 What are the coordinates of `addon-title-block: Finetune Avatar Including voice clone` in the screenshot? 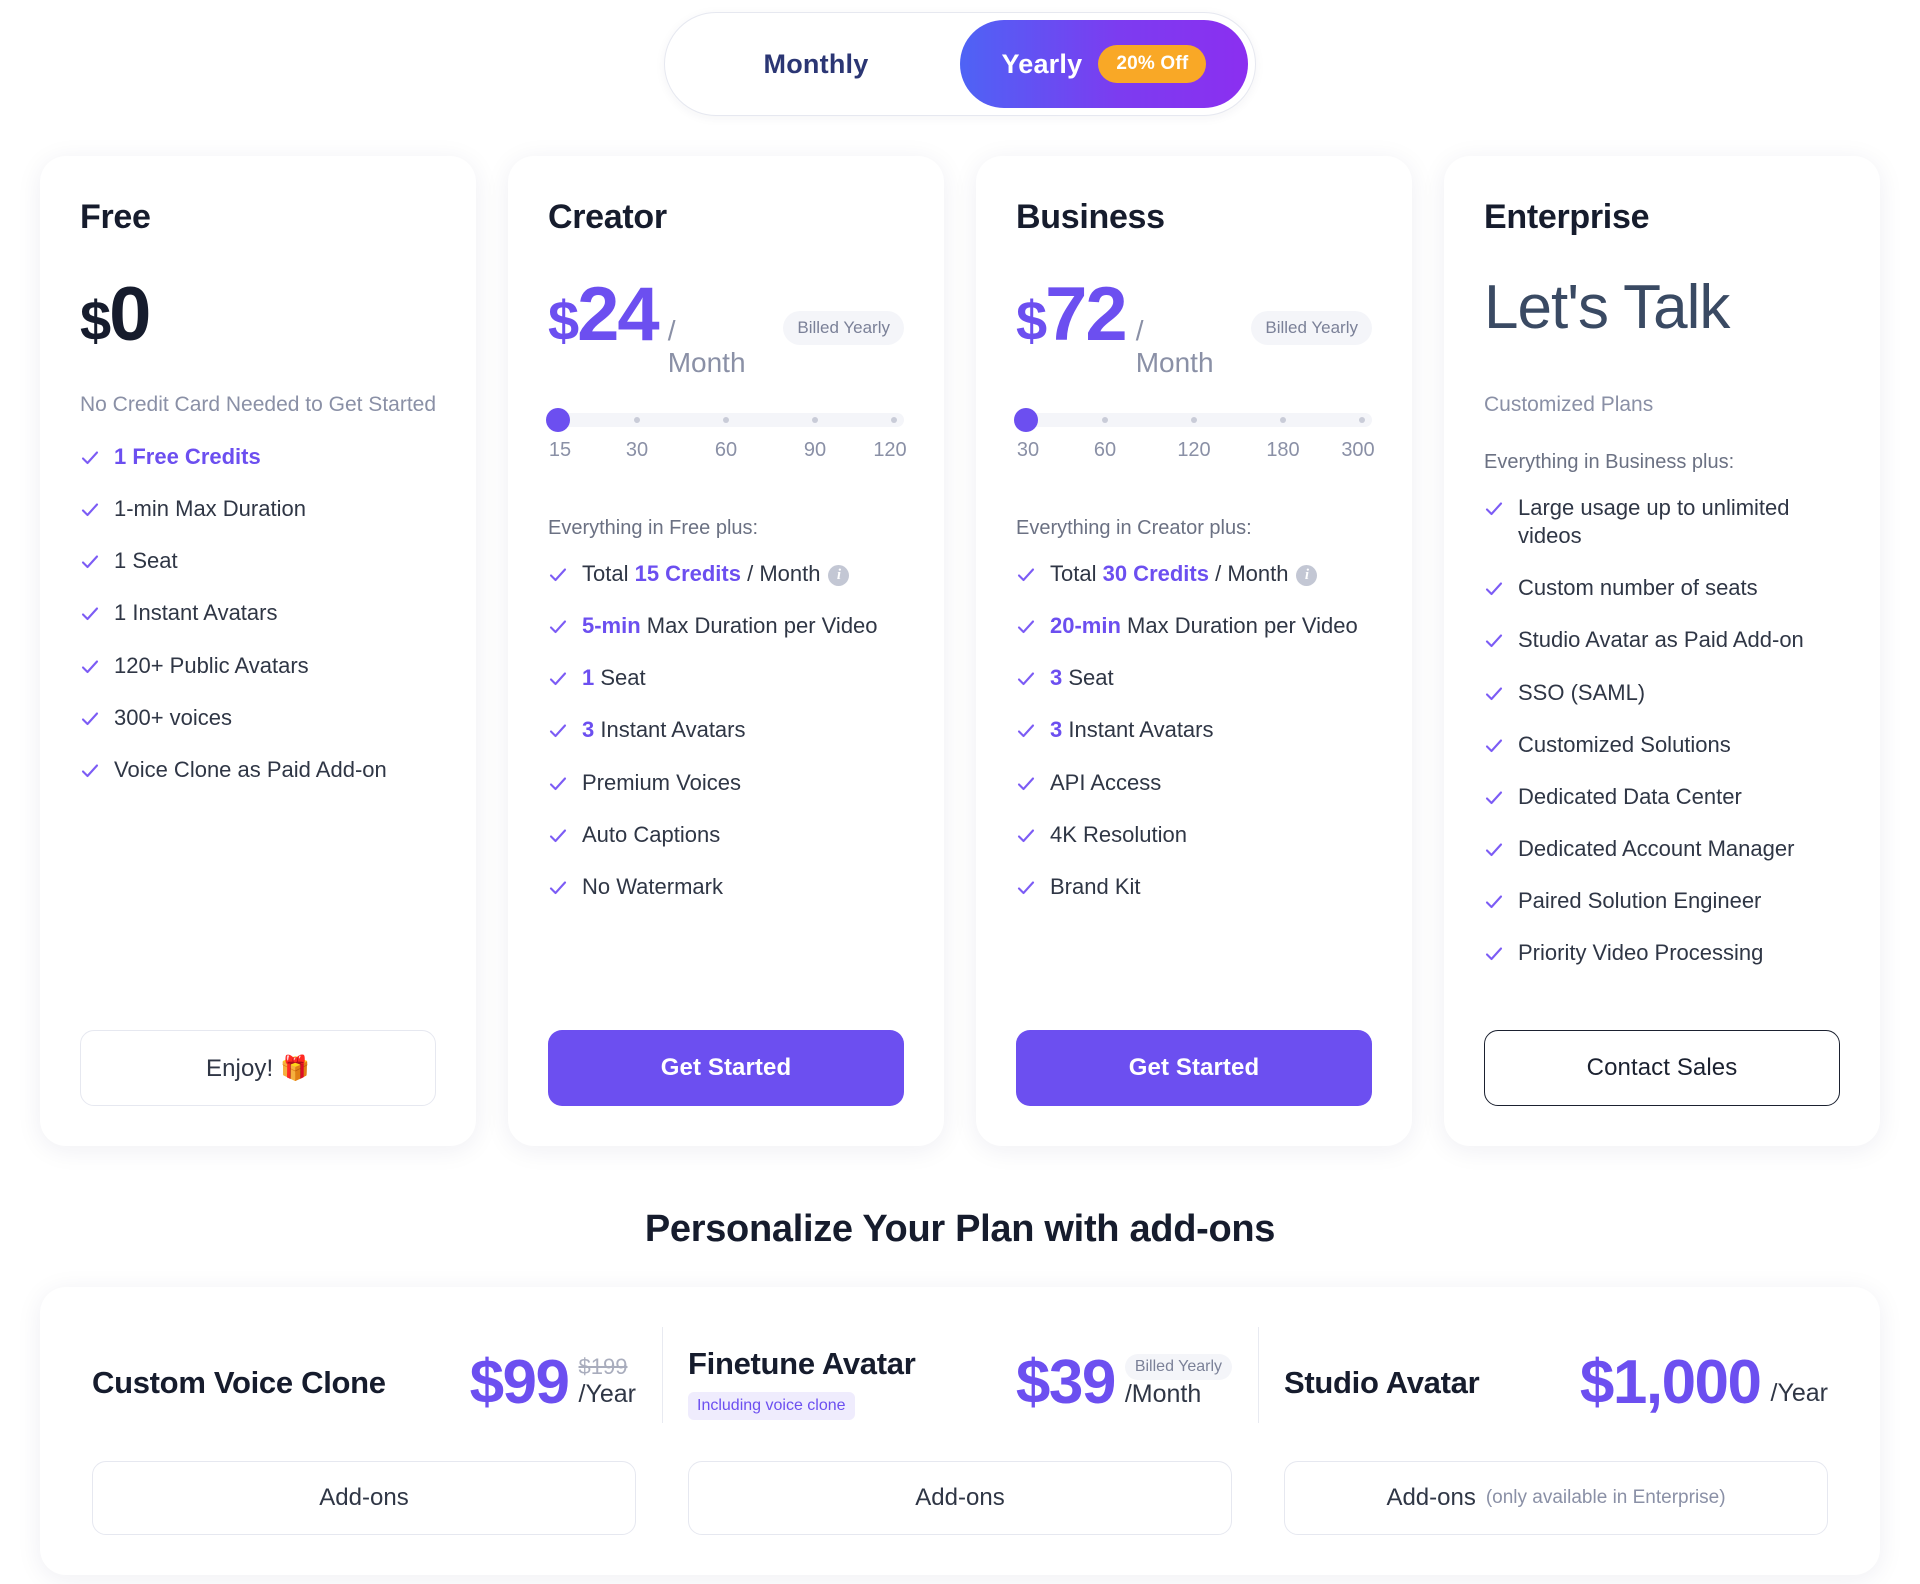 It's located at (802, 1383).